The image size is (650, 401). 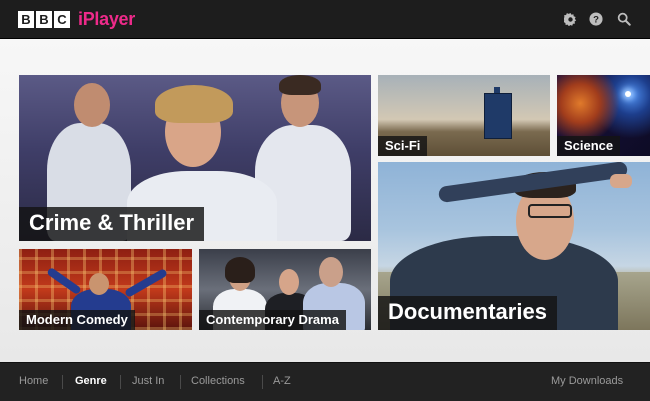 I want to click on tile-sci-fi: Sci-Fi, so click(x=464, y=115).